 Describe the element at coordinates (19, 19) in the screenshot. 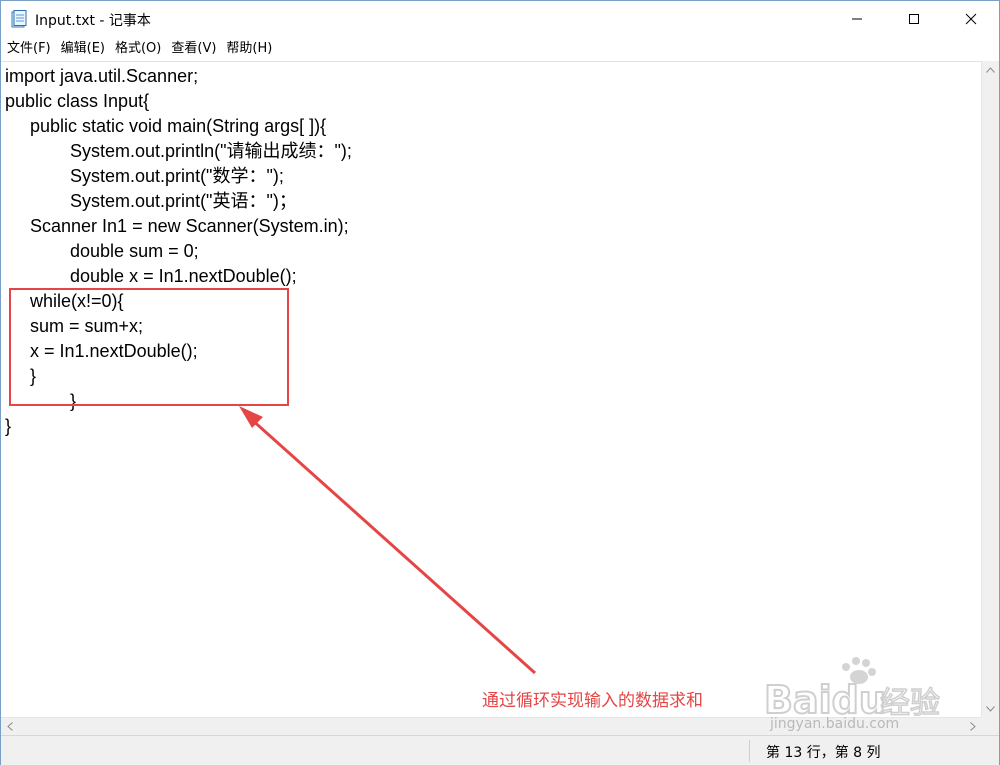

I see `notepad-icon` at that location.